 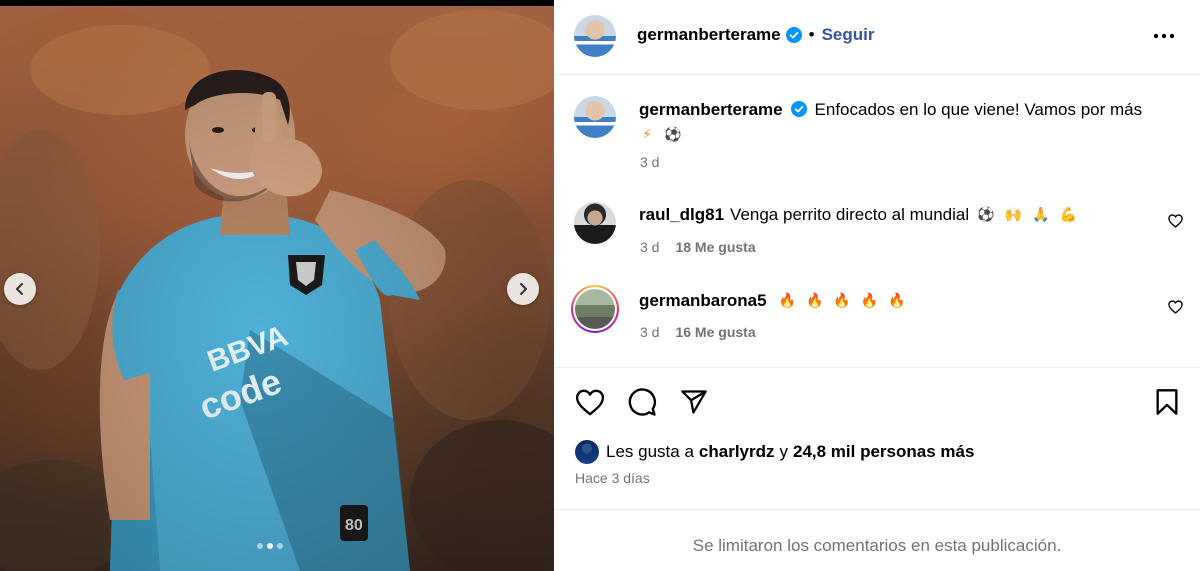 I want to click on chevron-left-icon, so click(x=19, y=289).